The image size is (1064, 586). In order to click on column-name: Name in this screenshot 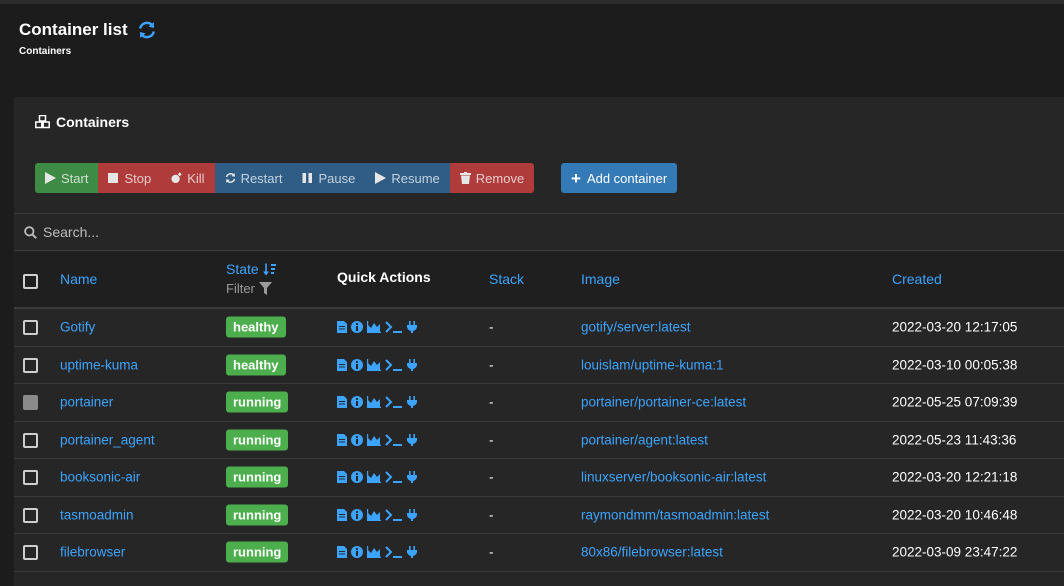, I will do `click(78, 279)`.